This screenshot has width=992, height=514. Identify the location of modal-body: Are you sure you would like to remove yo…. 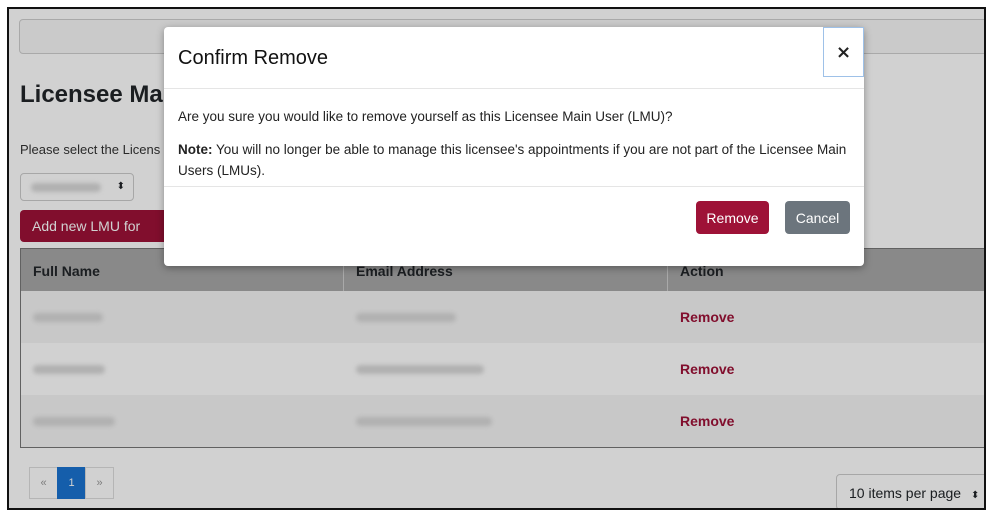
(514, 138).